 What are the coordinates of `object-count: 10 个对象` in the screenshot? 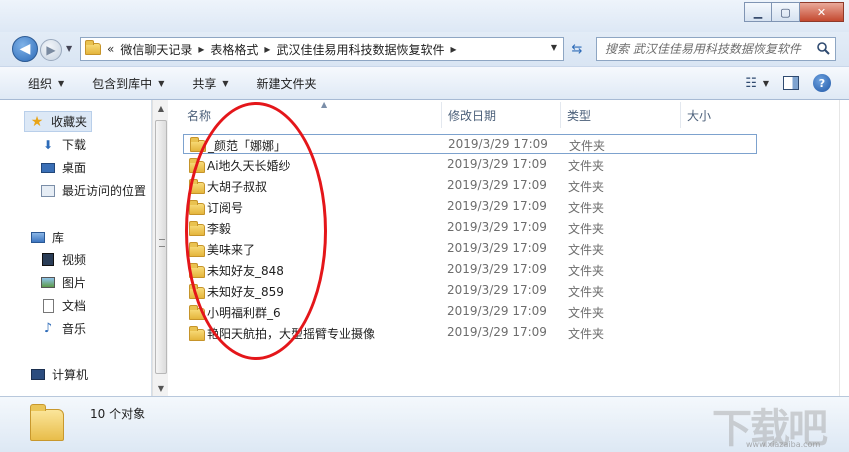 It's located at (118, 414).